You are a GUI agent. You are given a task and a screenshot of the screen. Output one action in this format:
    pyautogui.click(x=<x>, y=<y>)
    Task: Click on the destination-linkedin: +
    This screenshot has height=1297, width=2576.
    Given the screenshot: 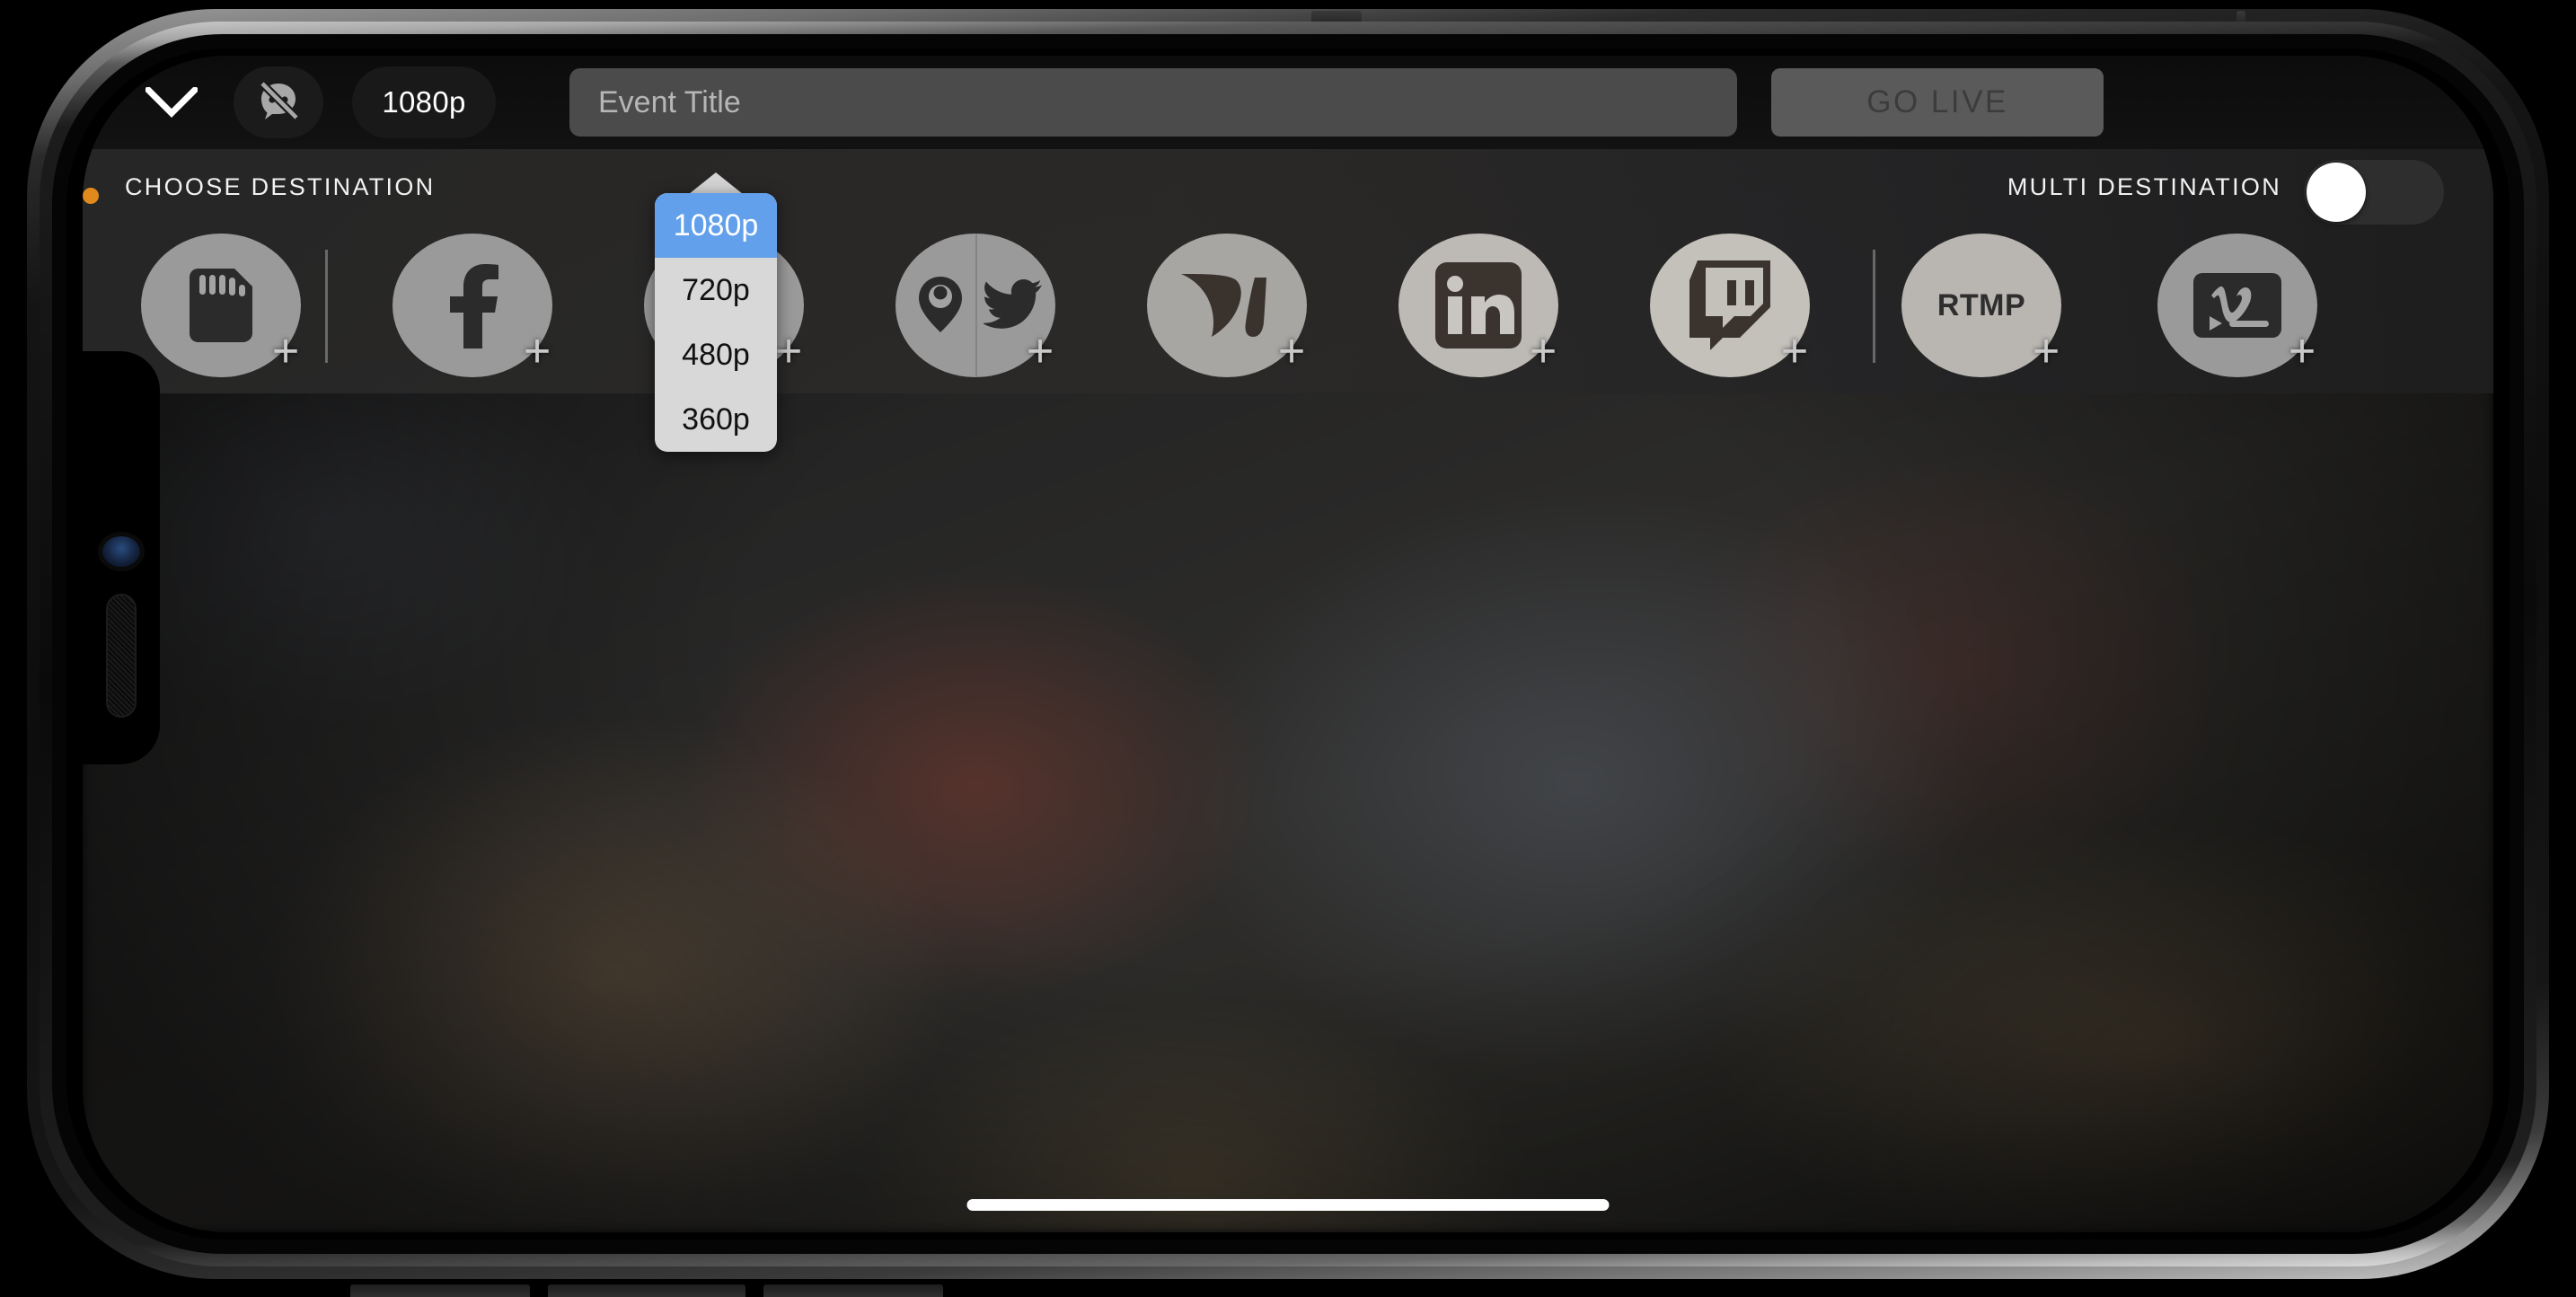 What is the action you would take?
    pyautogui.click(x=1478, y=305)
    